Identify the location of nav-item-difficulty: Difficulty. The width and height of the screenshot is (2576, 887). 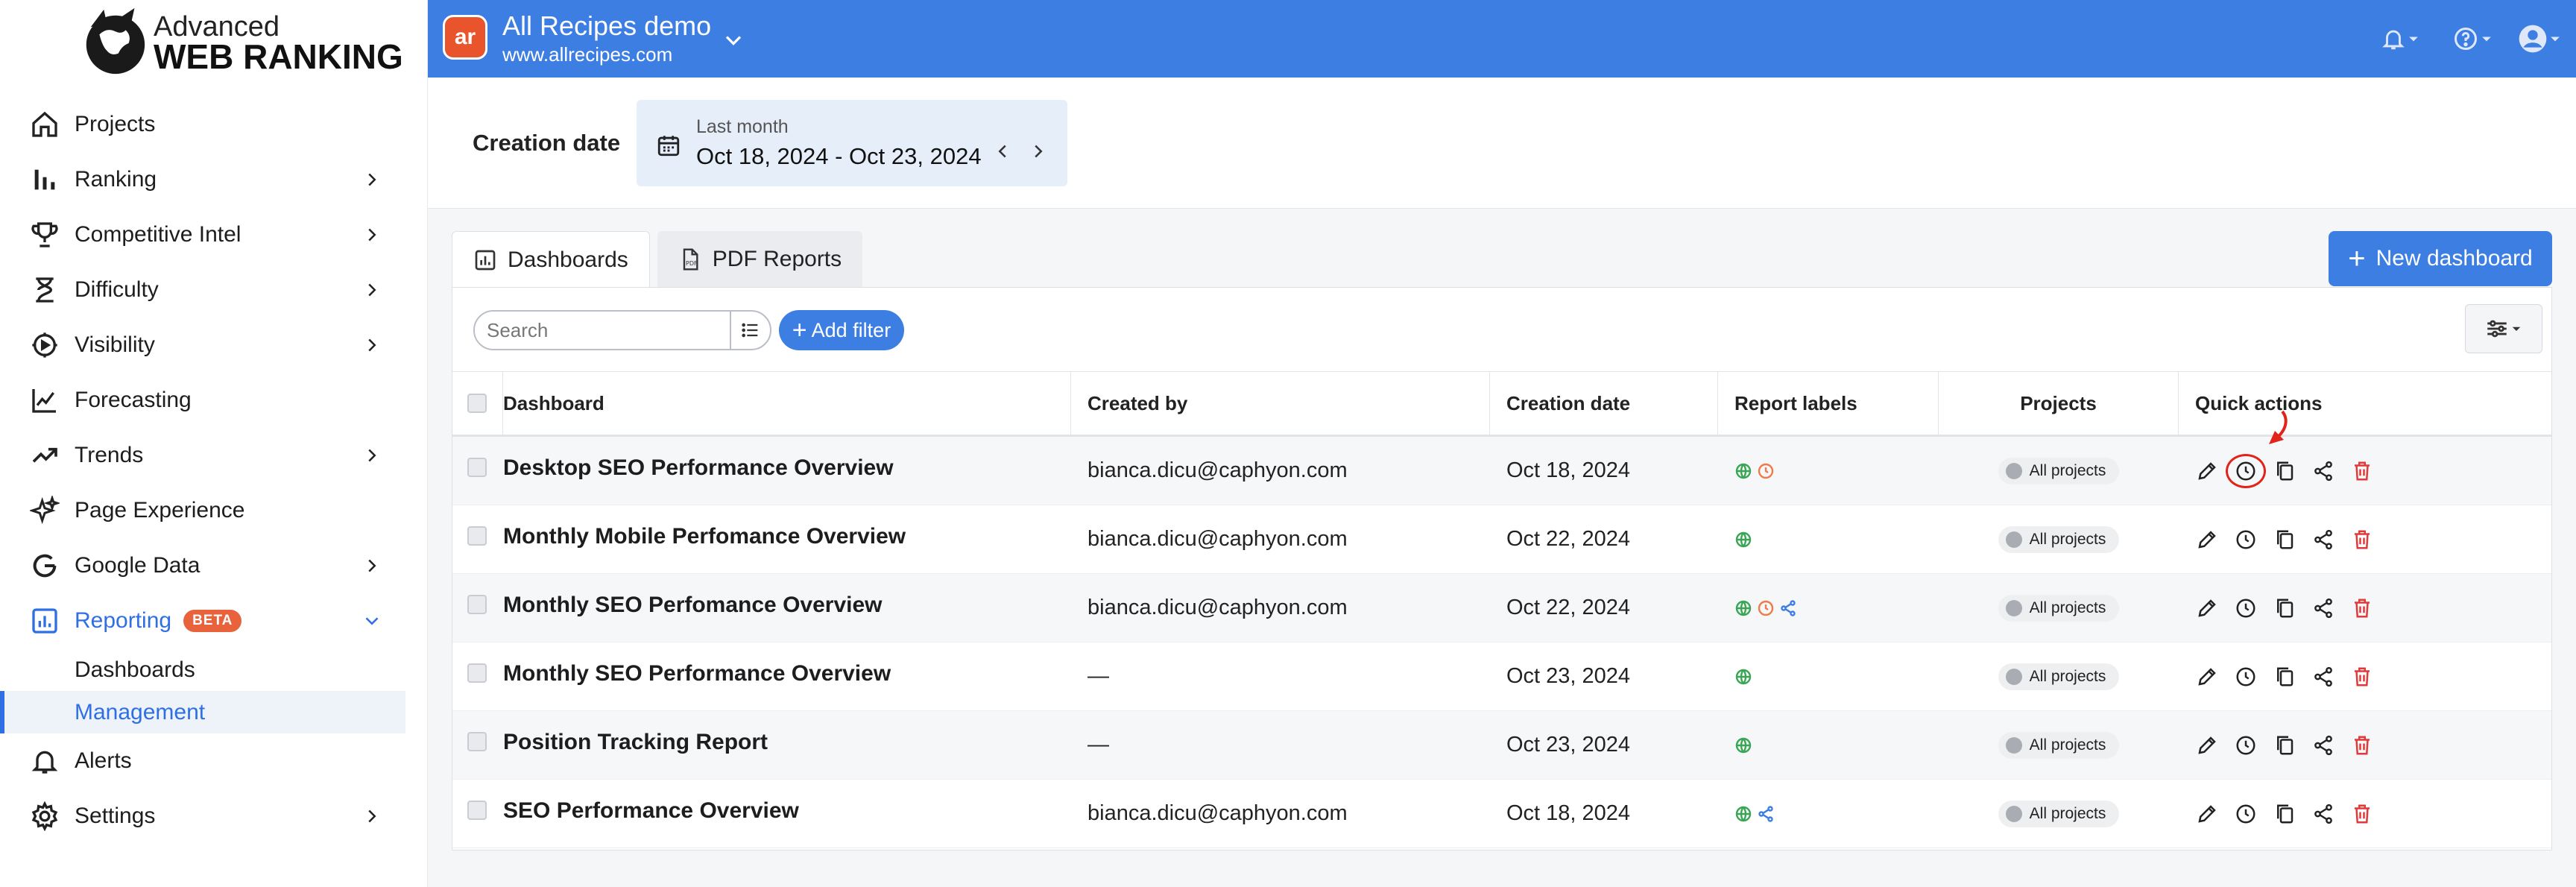
(214, 290).